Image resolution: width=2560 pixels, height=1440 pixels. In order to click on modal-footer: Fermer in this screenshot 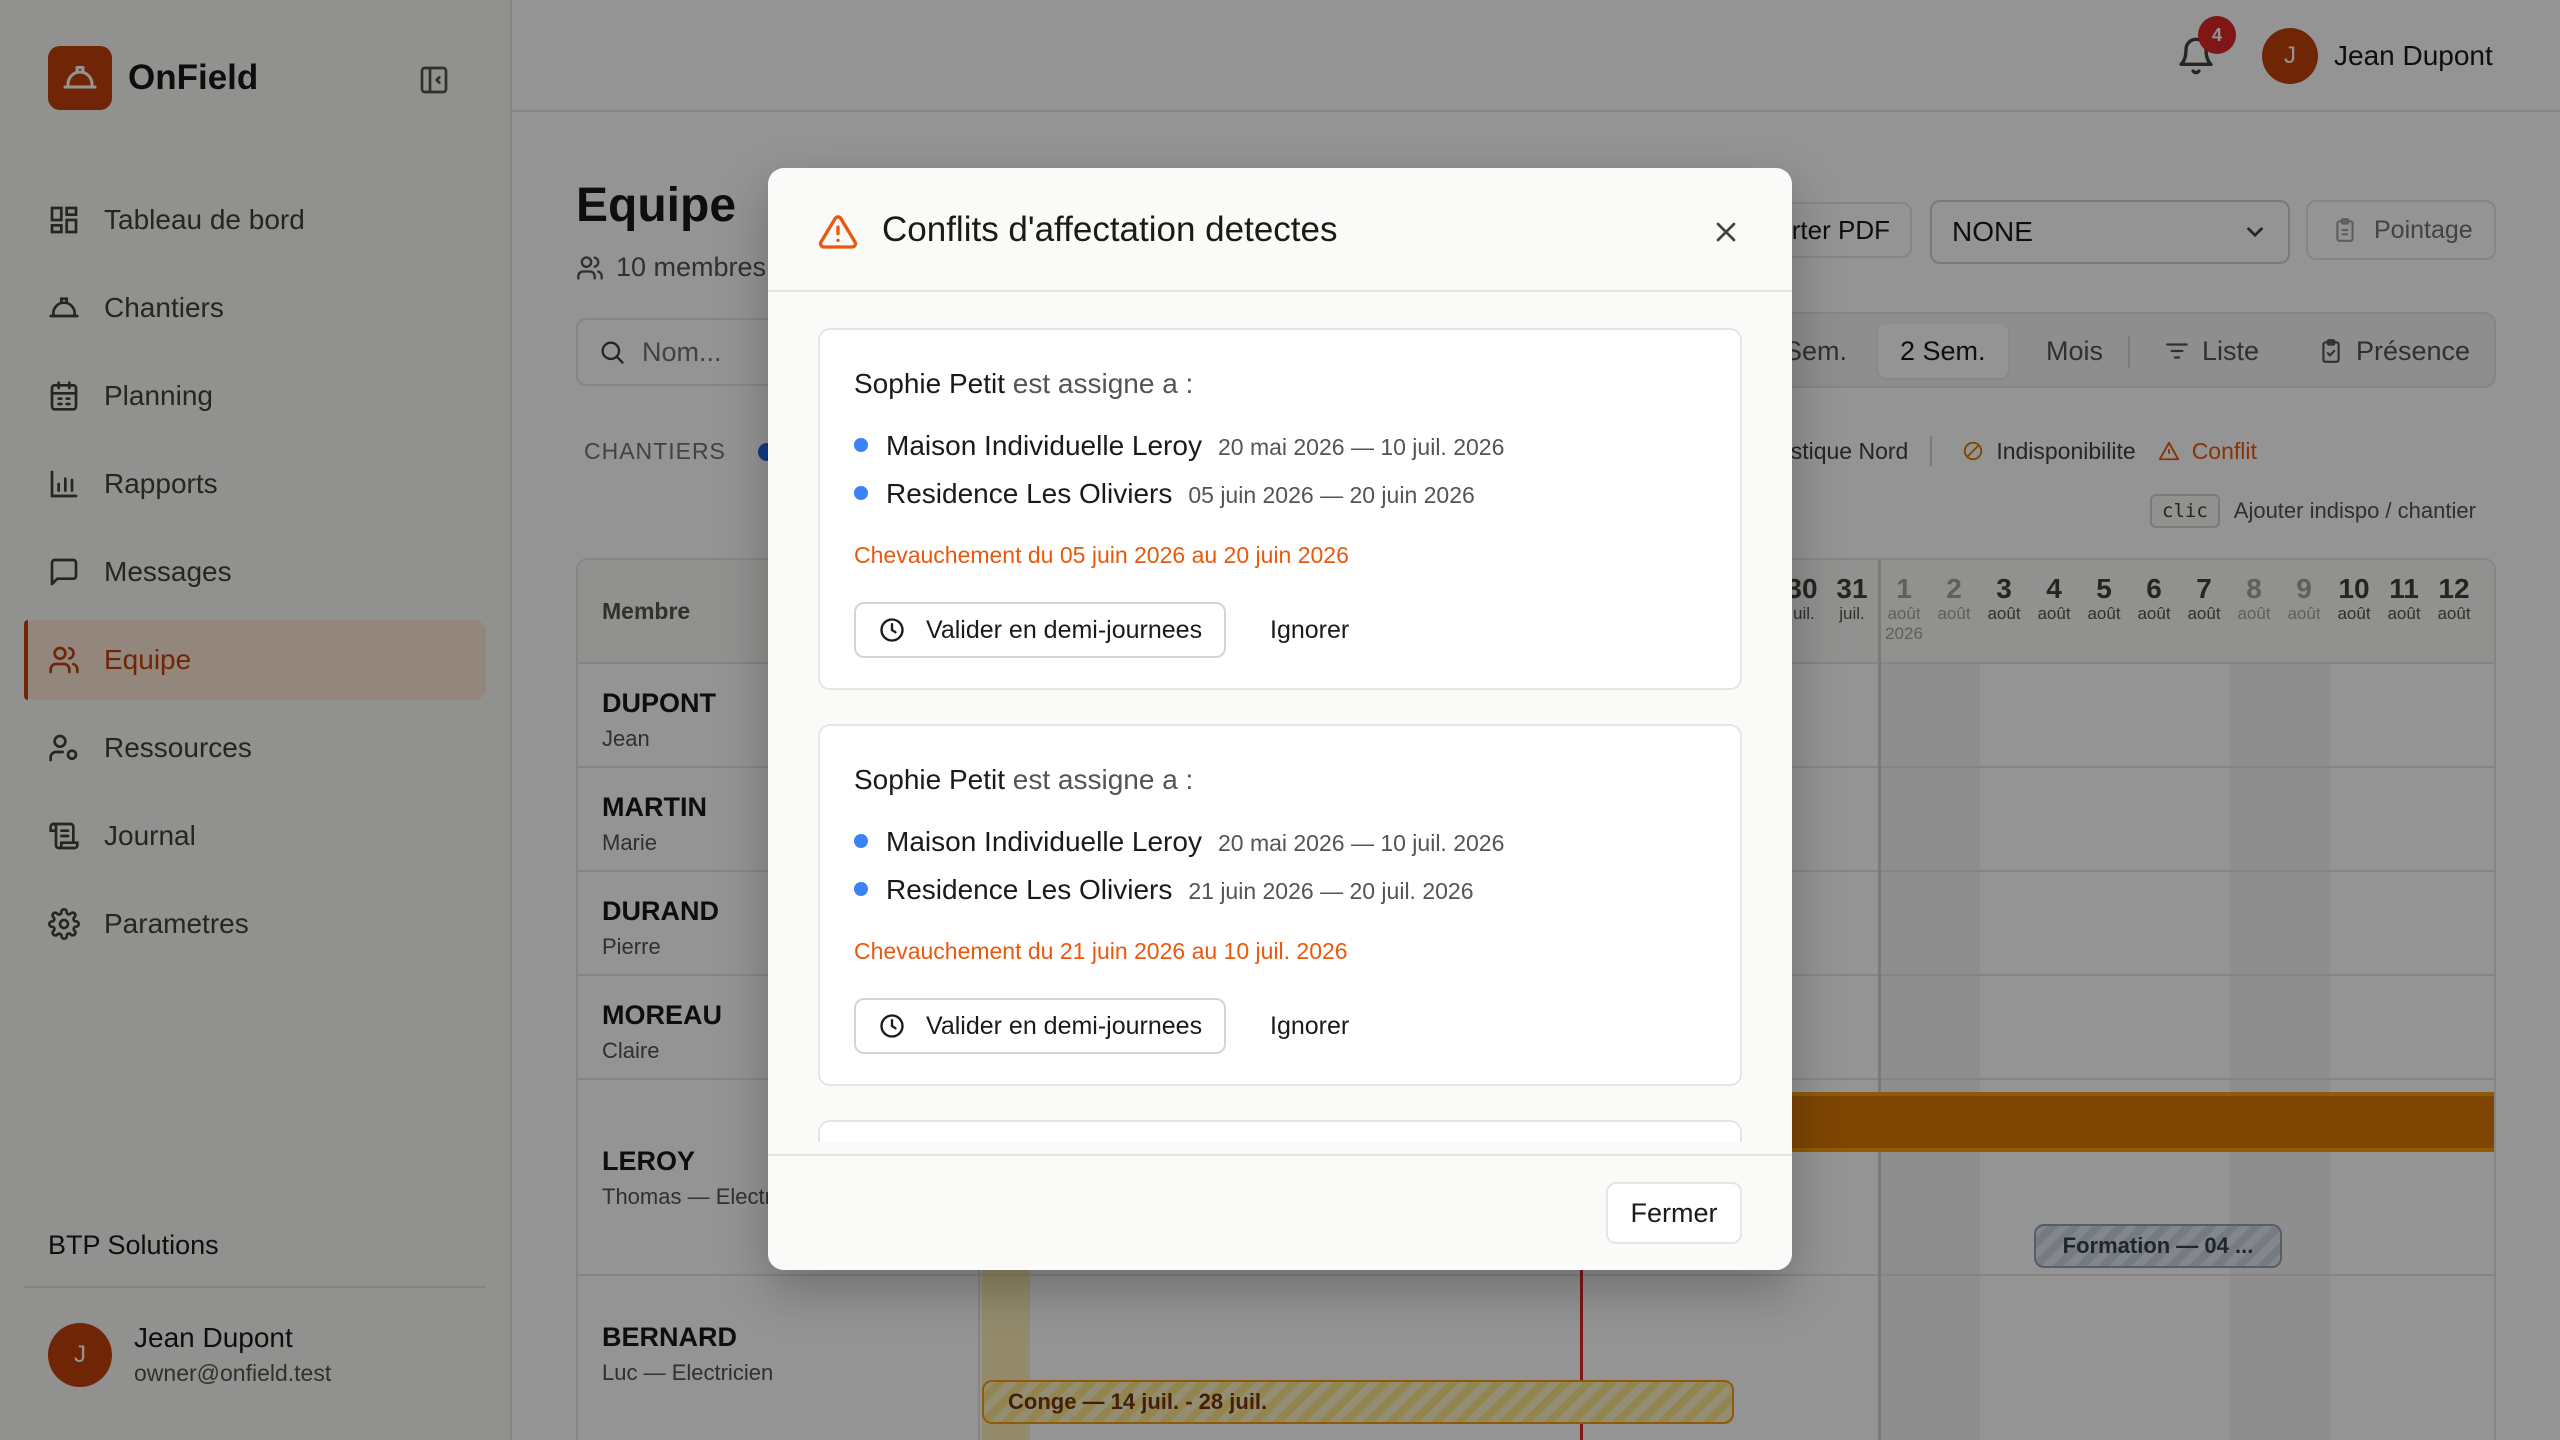, I will do `click(1280, 1212)`.